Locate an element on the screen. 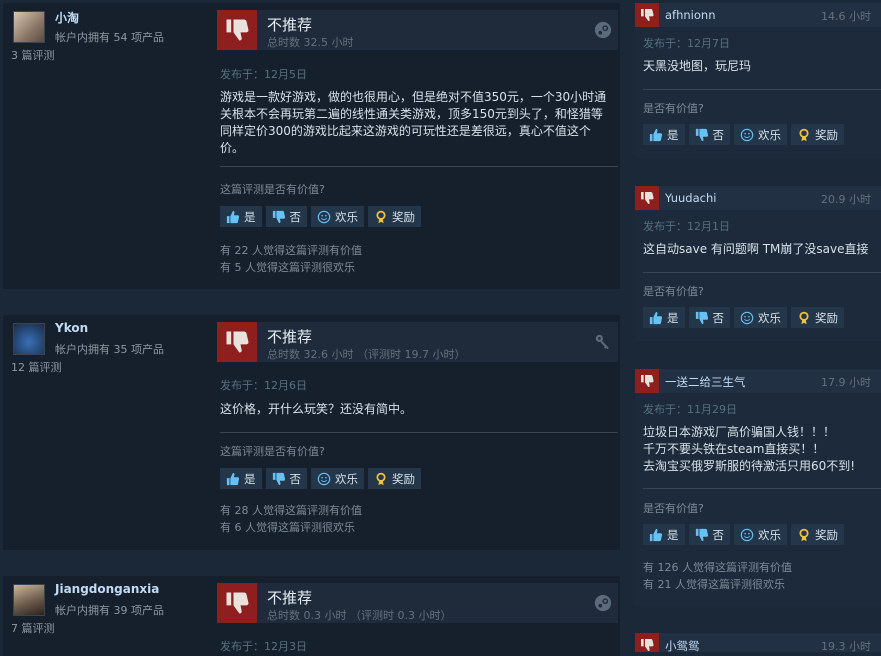 Image resolution: width=881 pixels, height=656 pixels. author-review-count: 12 篇评测 is located at coordinates (36, 367).